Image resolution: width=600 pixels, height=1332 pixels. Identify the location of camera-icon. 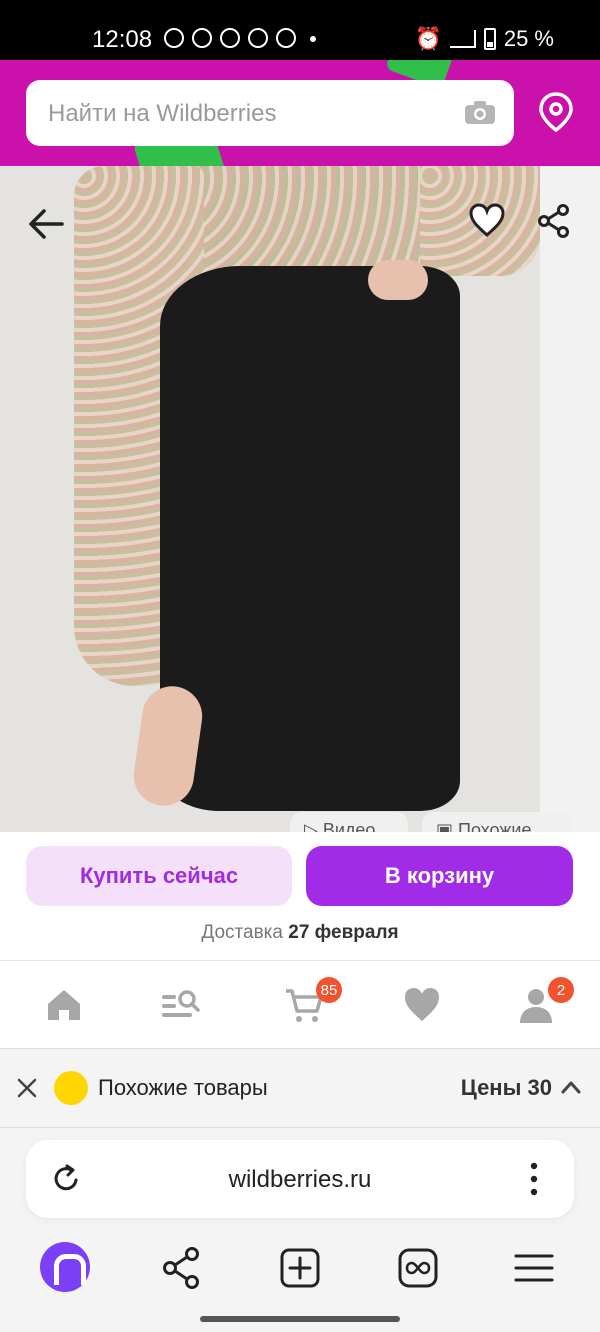
(480, 113).